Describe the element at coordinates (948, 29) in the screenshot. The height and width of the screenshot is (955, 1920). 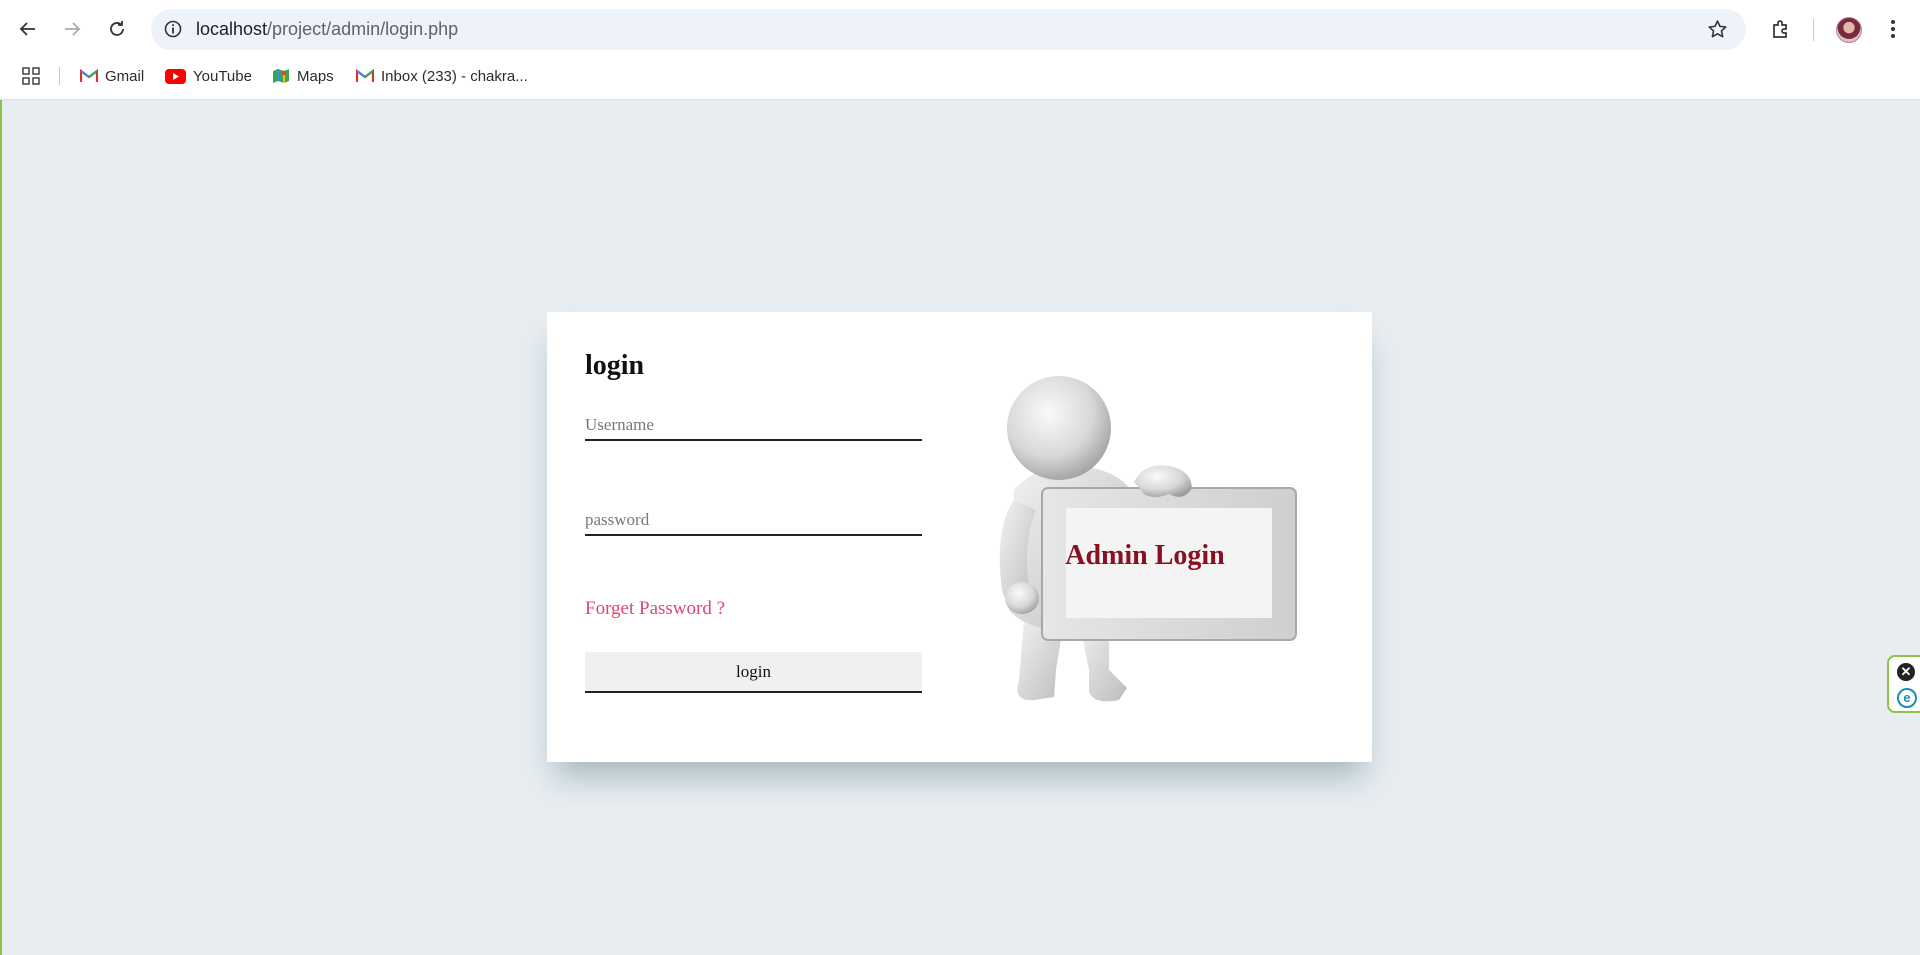
I see `address-bar: localhost/project/admin/login.php` at that location.